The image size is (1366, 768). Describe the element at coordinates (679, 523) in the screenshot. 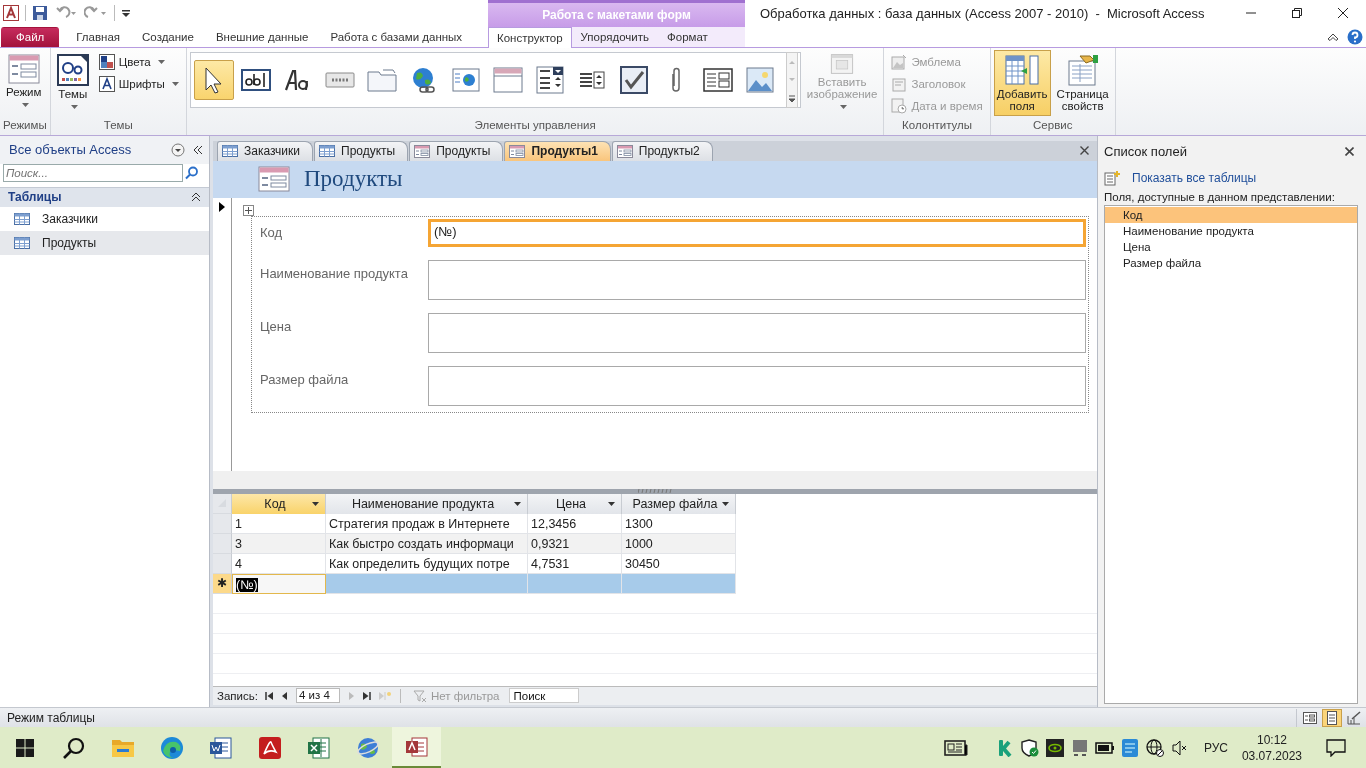

I see `table-cell: 1300` at that location.